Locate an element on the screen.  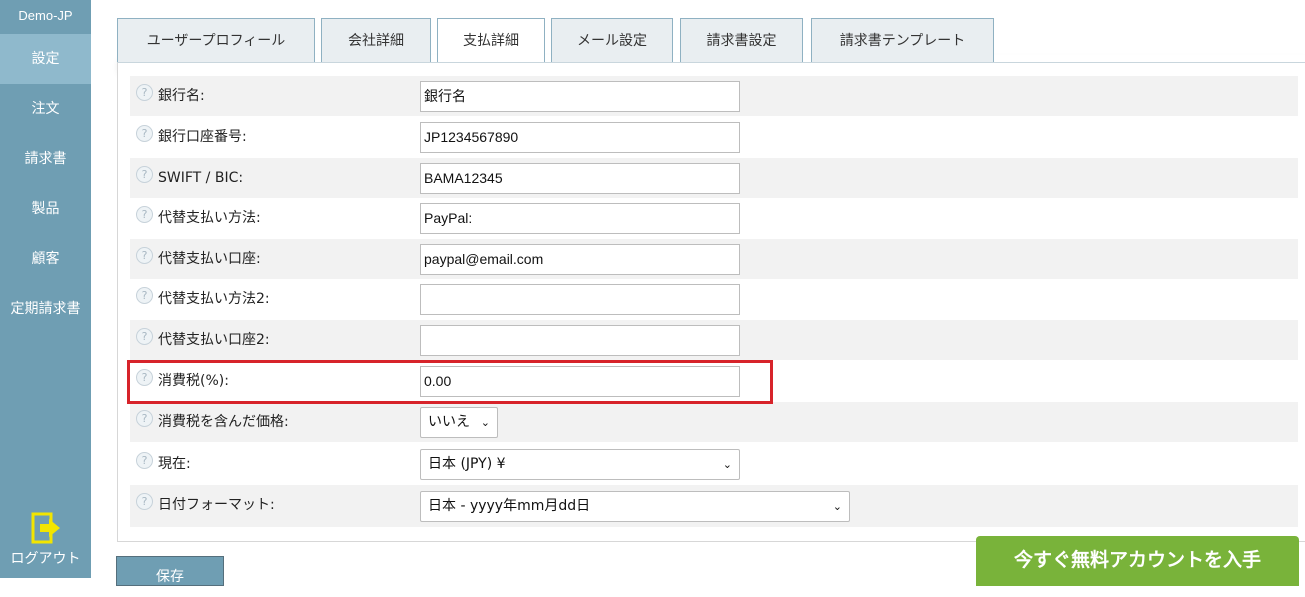
form-row-date-format: ? 日付フォーマット: 日本 - yyyy年mm月dd日 ⌄ is located at coordinates (714, 506).